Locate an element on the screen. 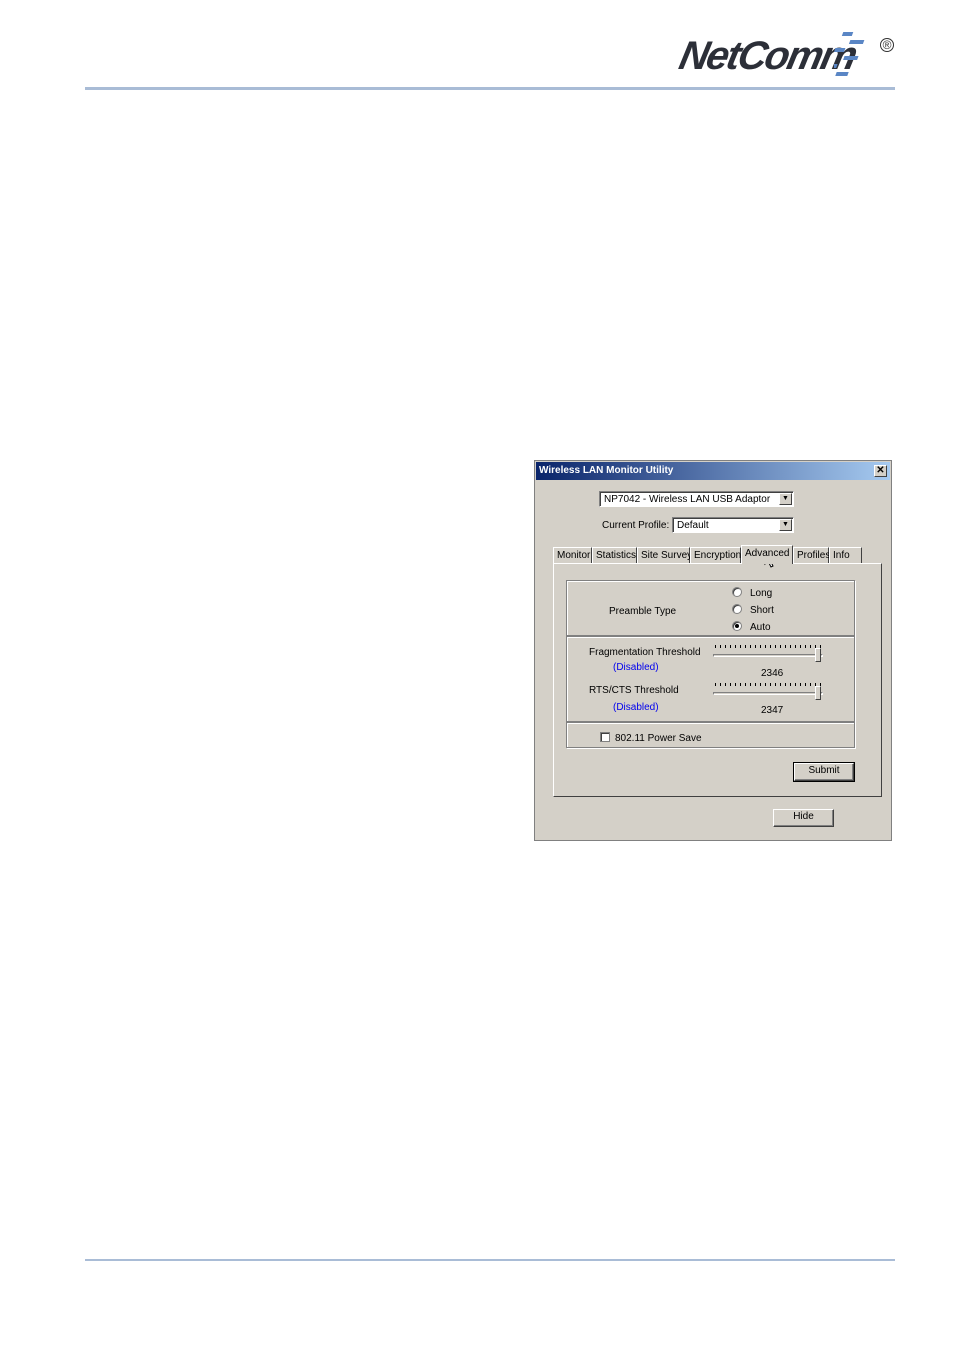 The image size is (954, 1352). rts-cts-value: 2347 is located at coordinates (772, 710).